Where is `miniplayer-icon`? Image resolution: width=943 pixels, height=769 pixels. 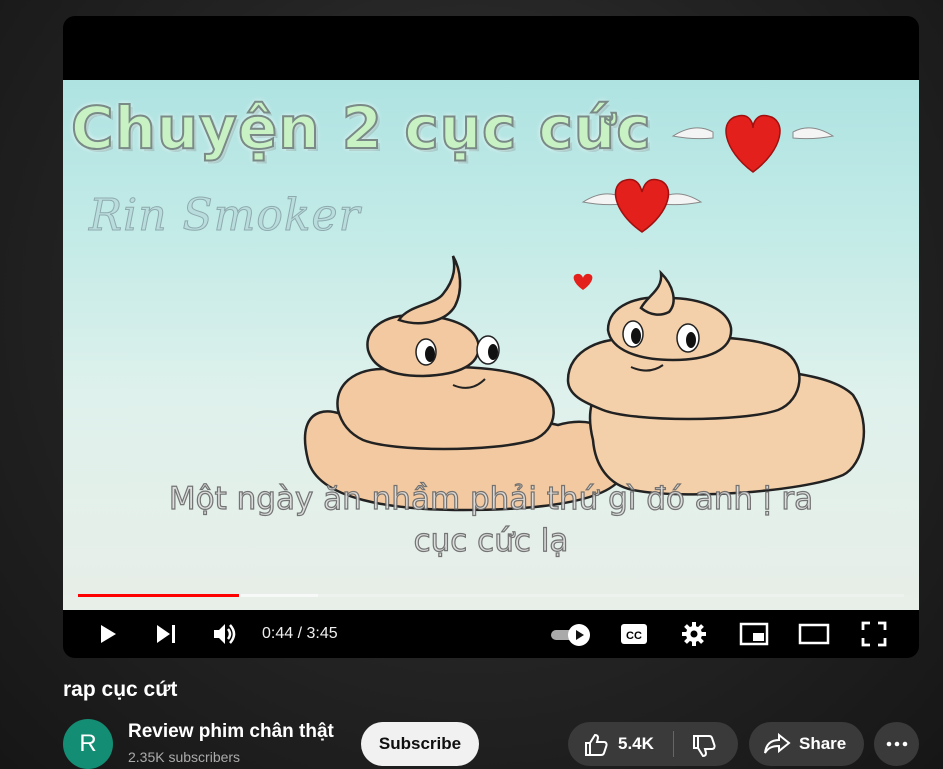 miniplayer-icon is located at coordinates (754, 634).